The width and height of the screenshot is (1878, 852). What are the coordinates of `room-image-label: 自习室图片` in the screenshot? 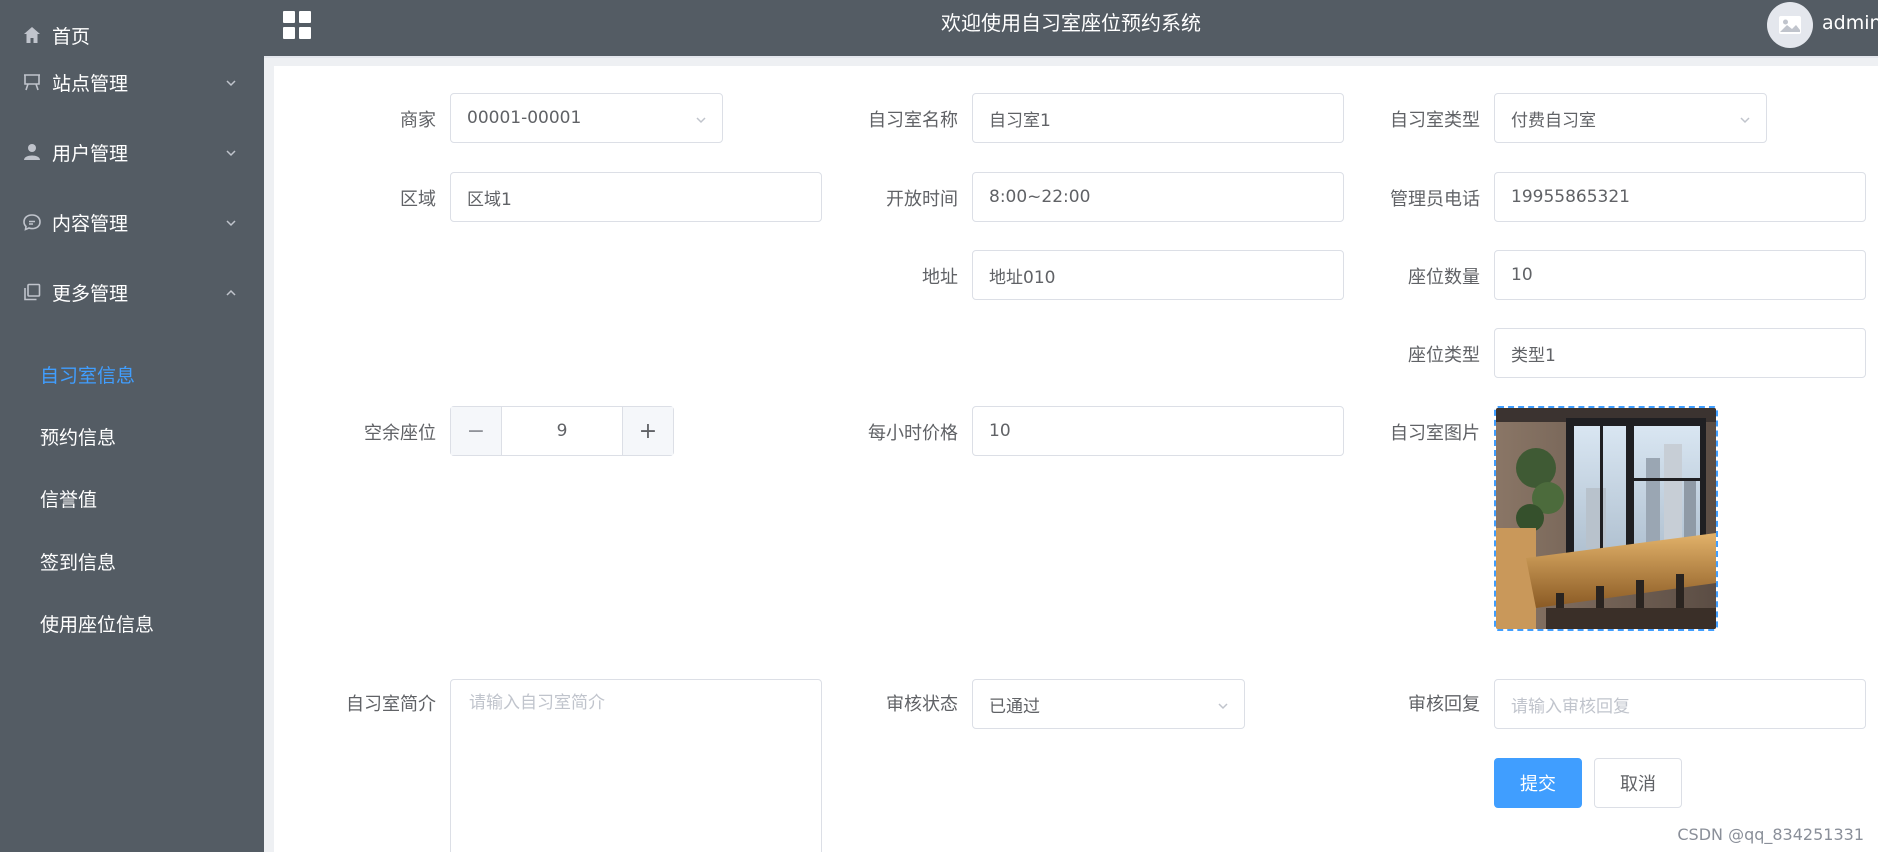 It's located at (1435, 433).